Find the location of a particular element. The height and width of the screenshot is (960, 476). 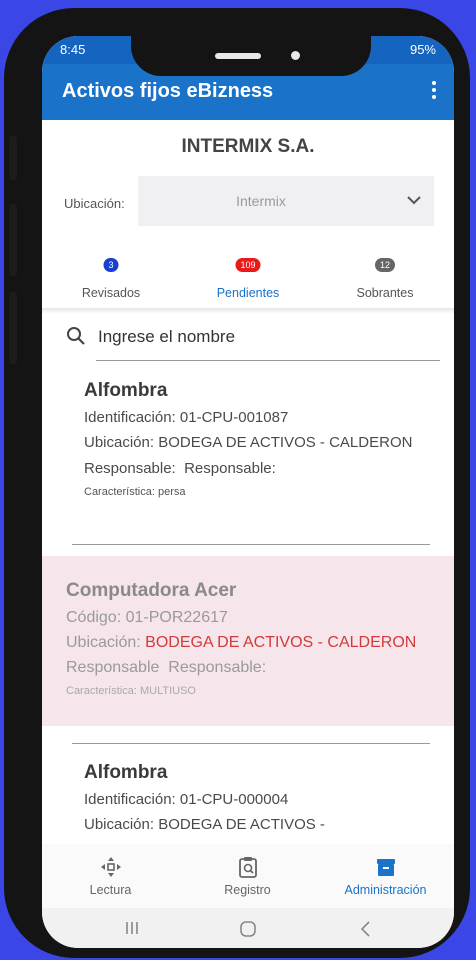

tab-label: Revisados is located at coordinates (111, 293).